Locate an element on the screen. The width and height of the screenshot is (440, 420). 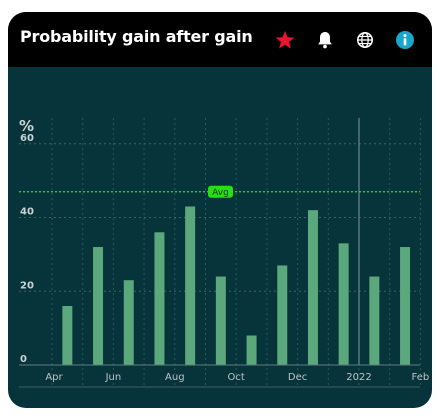
x-tick-label: 2022 is located at coordinates (358, 377).